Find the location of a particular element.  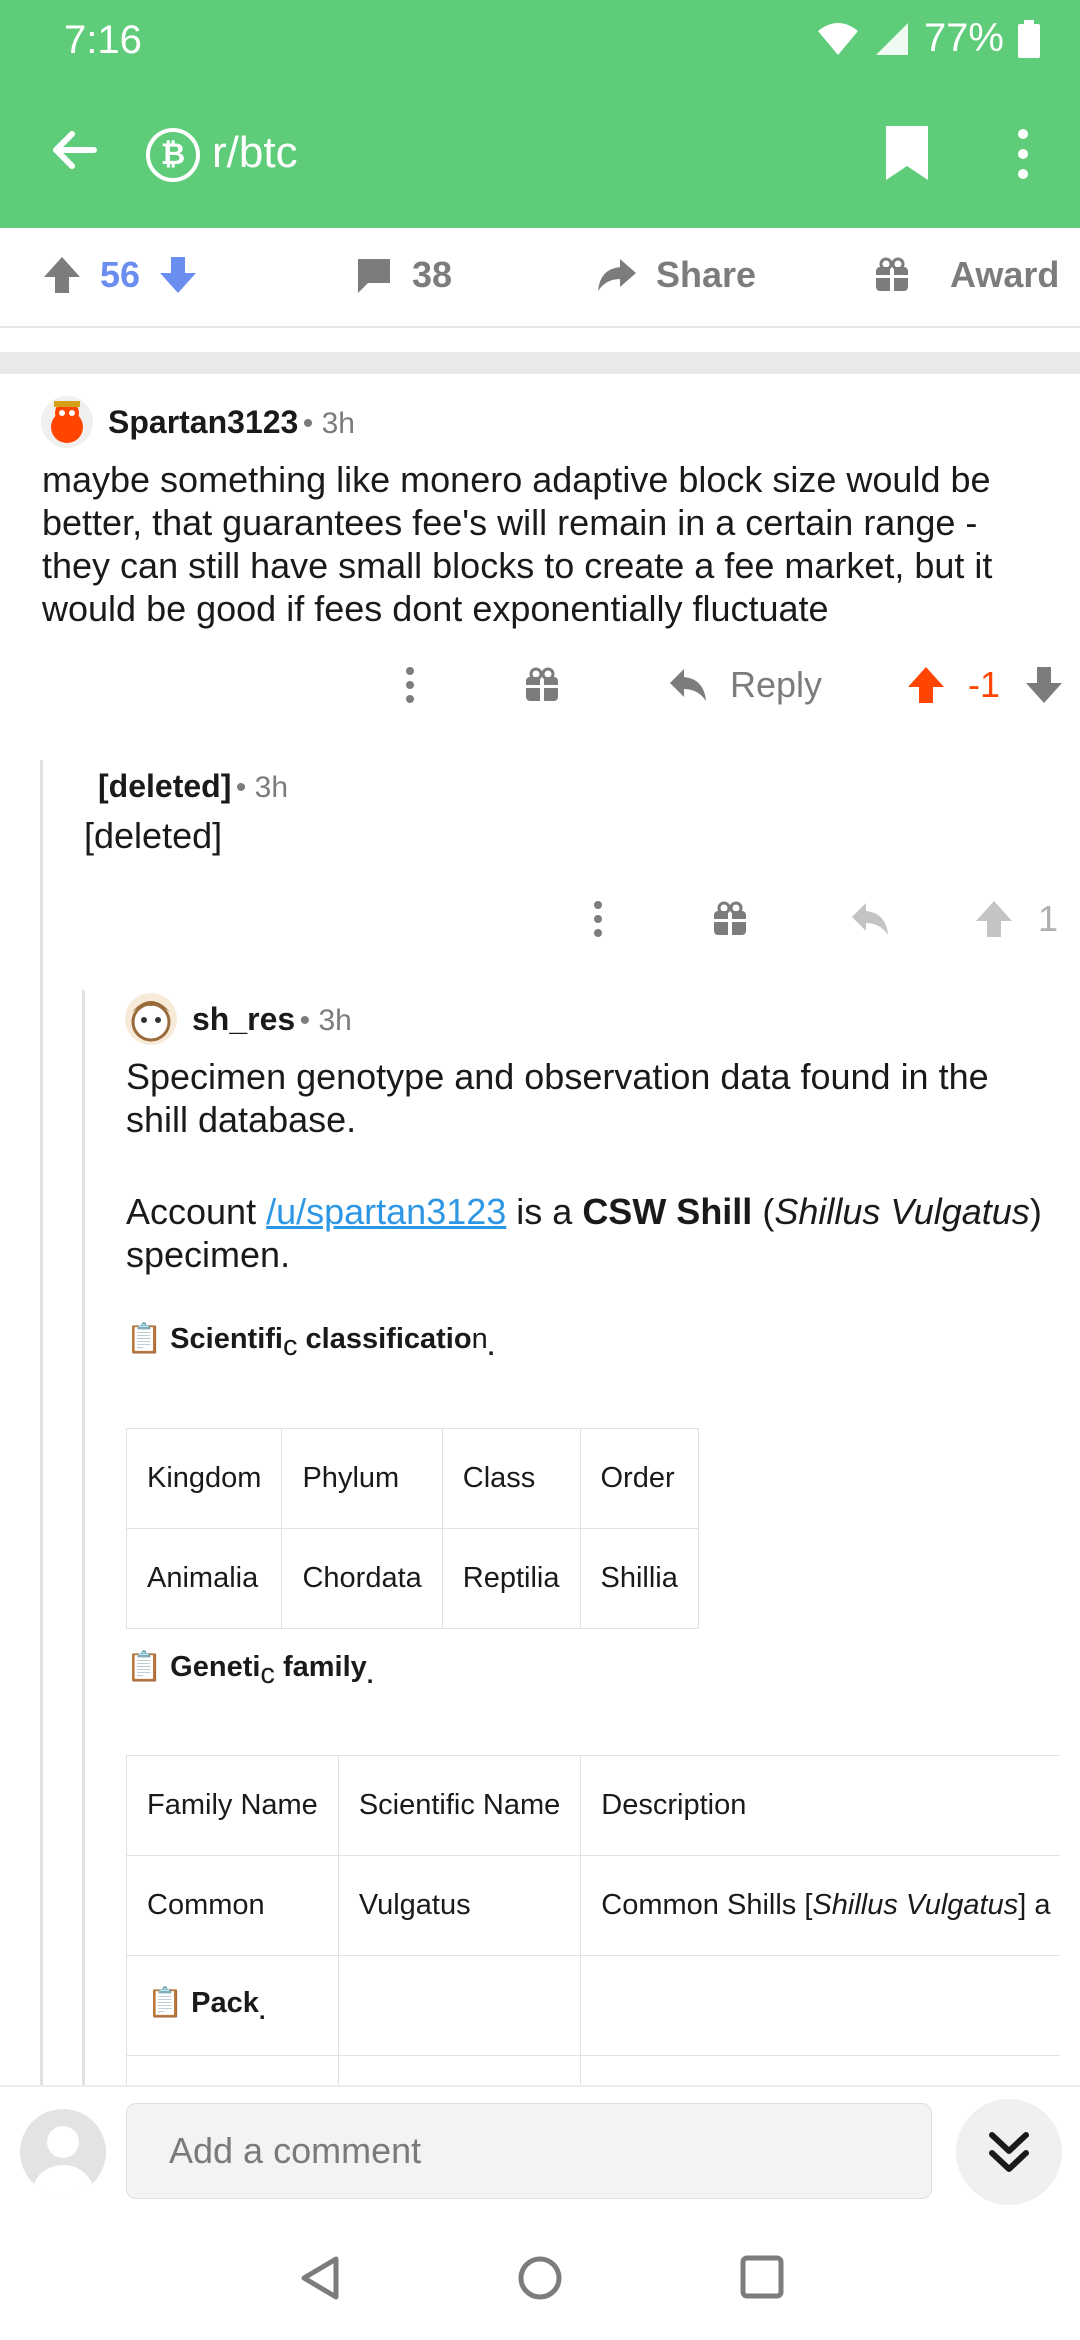

comment-body: [deleted] is located at coordinates (153, 835).